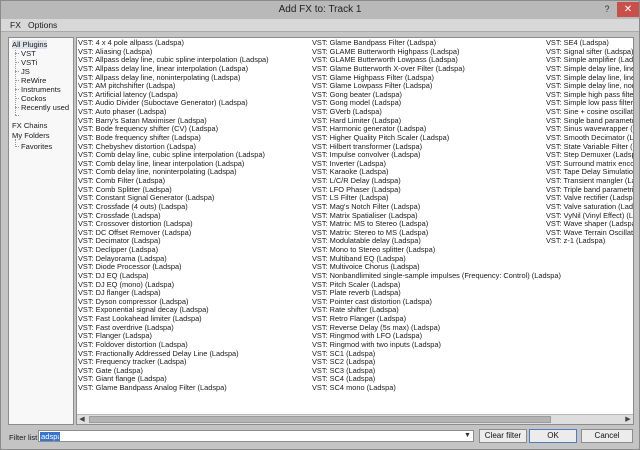 This screenshot has height=450, width=640. Describe the element at coordinates (82, 419) in the screenshot. I see `scroll-left-icon: ◀` at that location.